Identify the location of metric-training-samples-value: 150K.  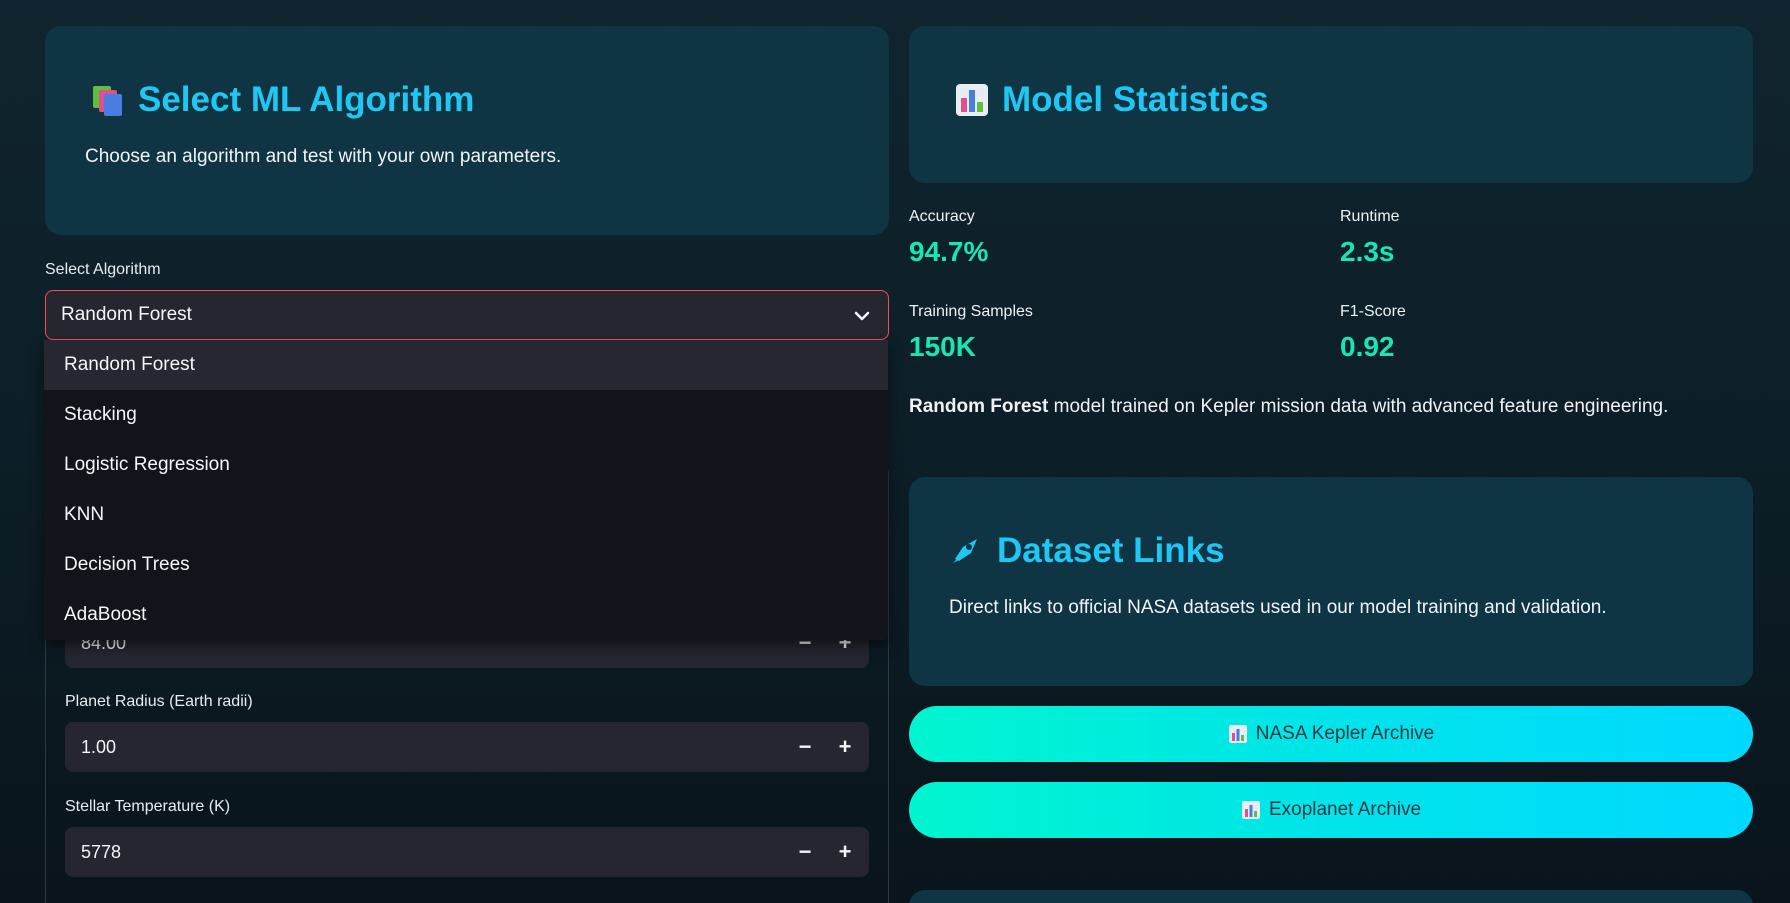
(942, 346).